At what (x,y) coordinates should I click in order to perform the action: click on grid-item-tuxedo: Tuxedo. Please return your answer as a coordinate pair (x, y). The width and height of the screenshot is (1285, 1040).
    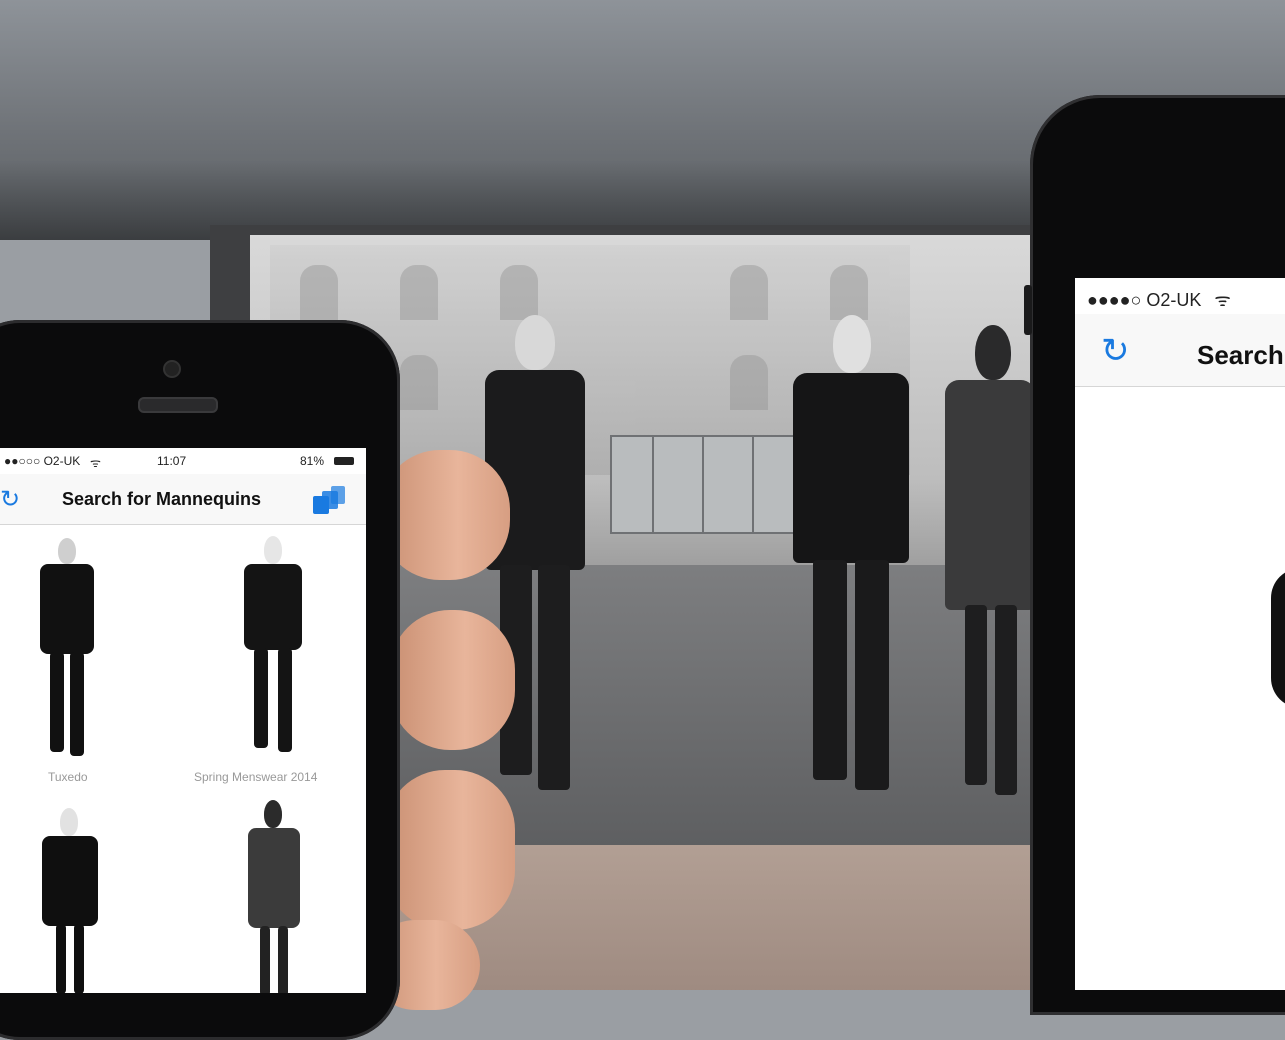
    Looking at the image, I should click on (80, 658).